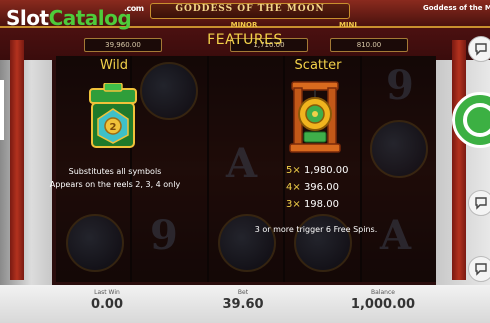 This screenshot has height=323, width=490. What do you see at coordinates (107, 292) in the screenshot?
I see `last-win-label: Last Win` at bounding box center [107, 292].